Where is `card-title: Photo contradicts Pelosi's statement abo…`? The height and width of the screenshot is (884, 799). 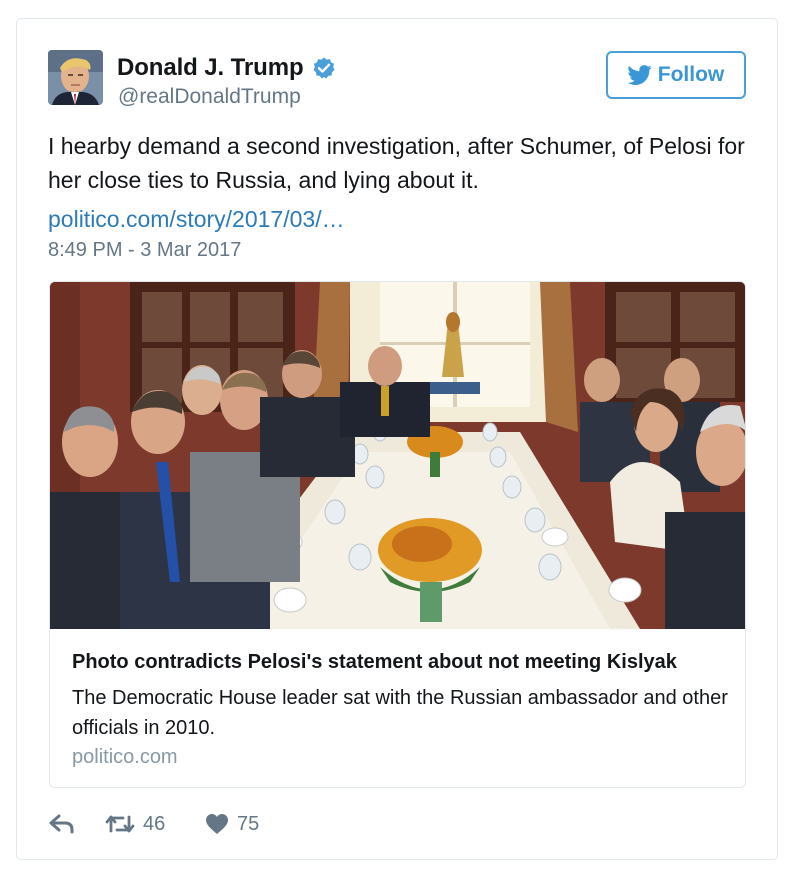 card-title: Photo contradicts Pelosi's statement abo… is located at coordinates (374, 662).